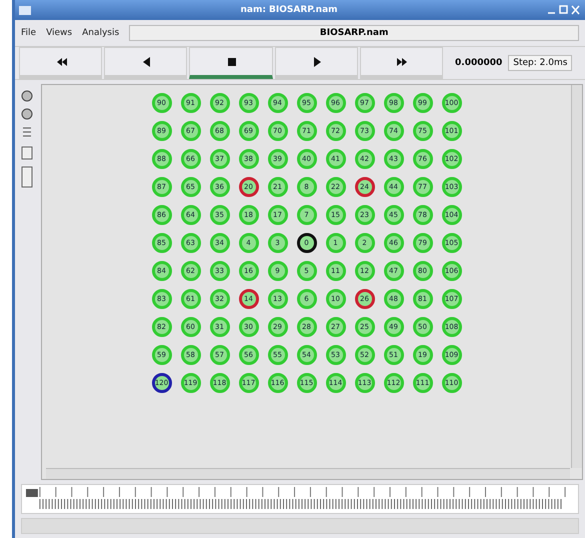 The width and height of the screenshot is (585, 538). Describe the element at coordinates (478, 63) in the screenshot. I see `time-display: 0.000000` at that location.